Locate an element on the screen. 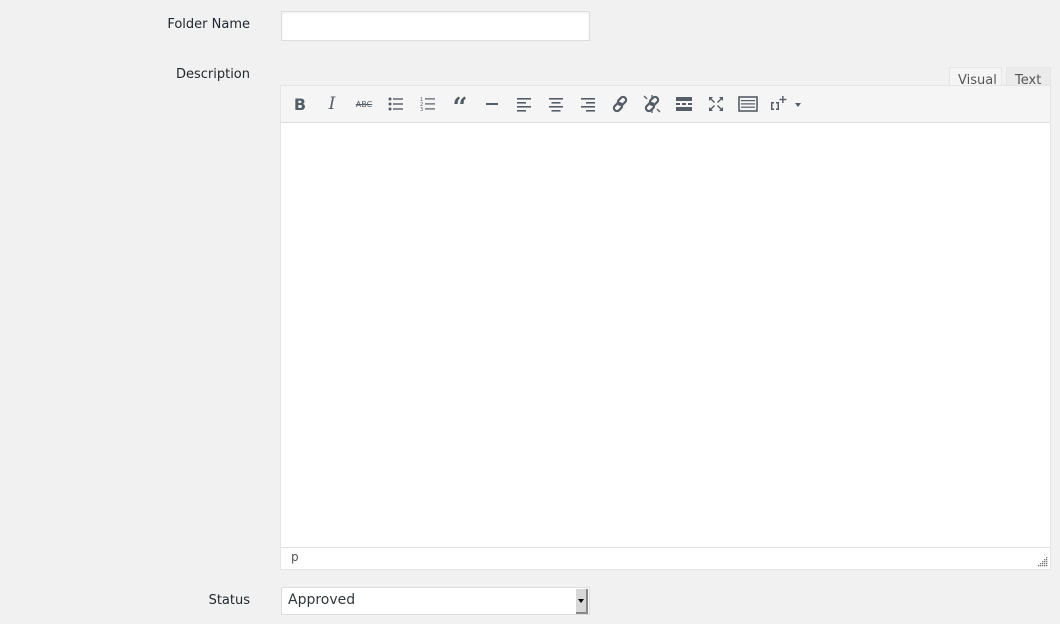  shortcode-icon is located at coordinates (786, 103).